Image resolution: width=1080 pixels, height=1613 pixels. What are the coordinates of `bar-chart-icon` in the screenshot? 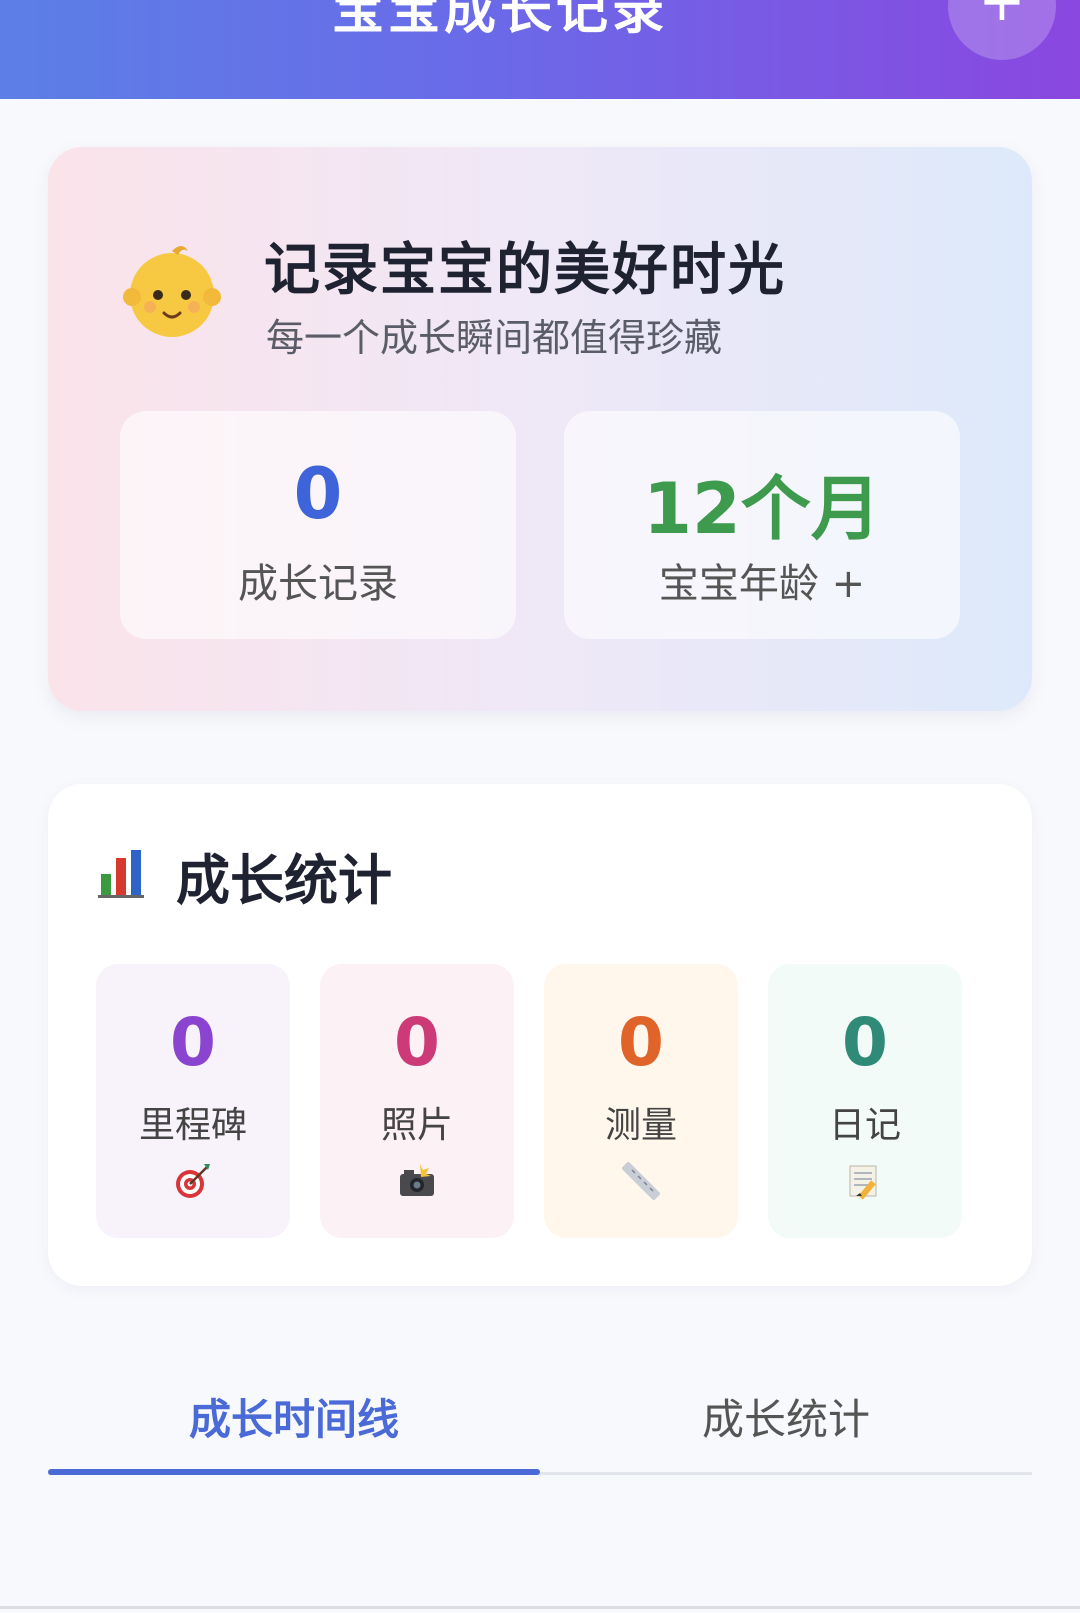 It's located at (121, 872).